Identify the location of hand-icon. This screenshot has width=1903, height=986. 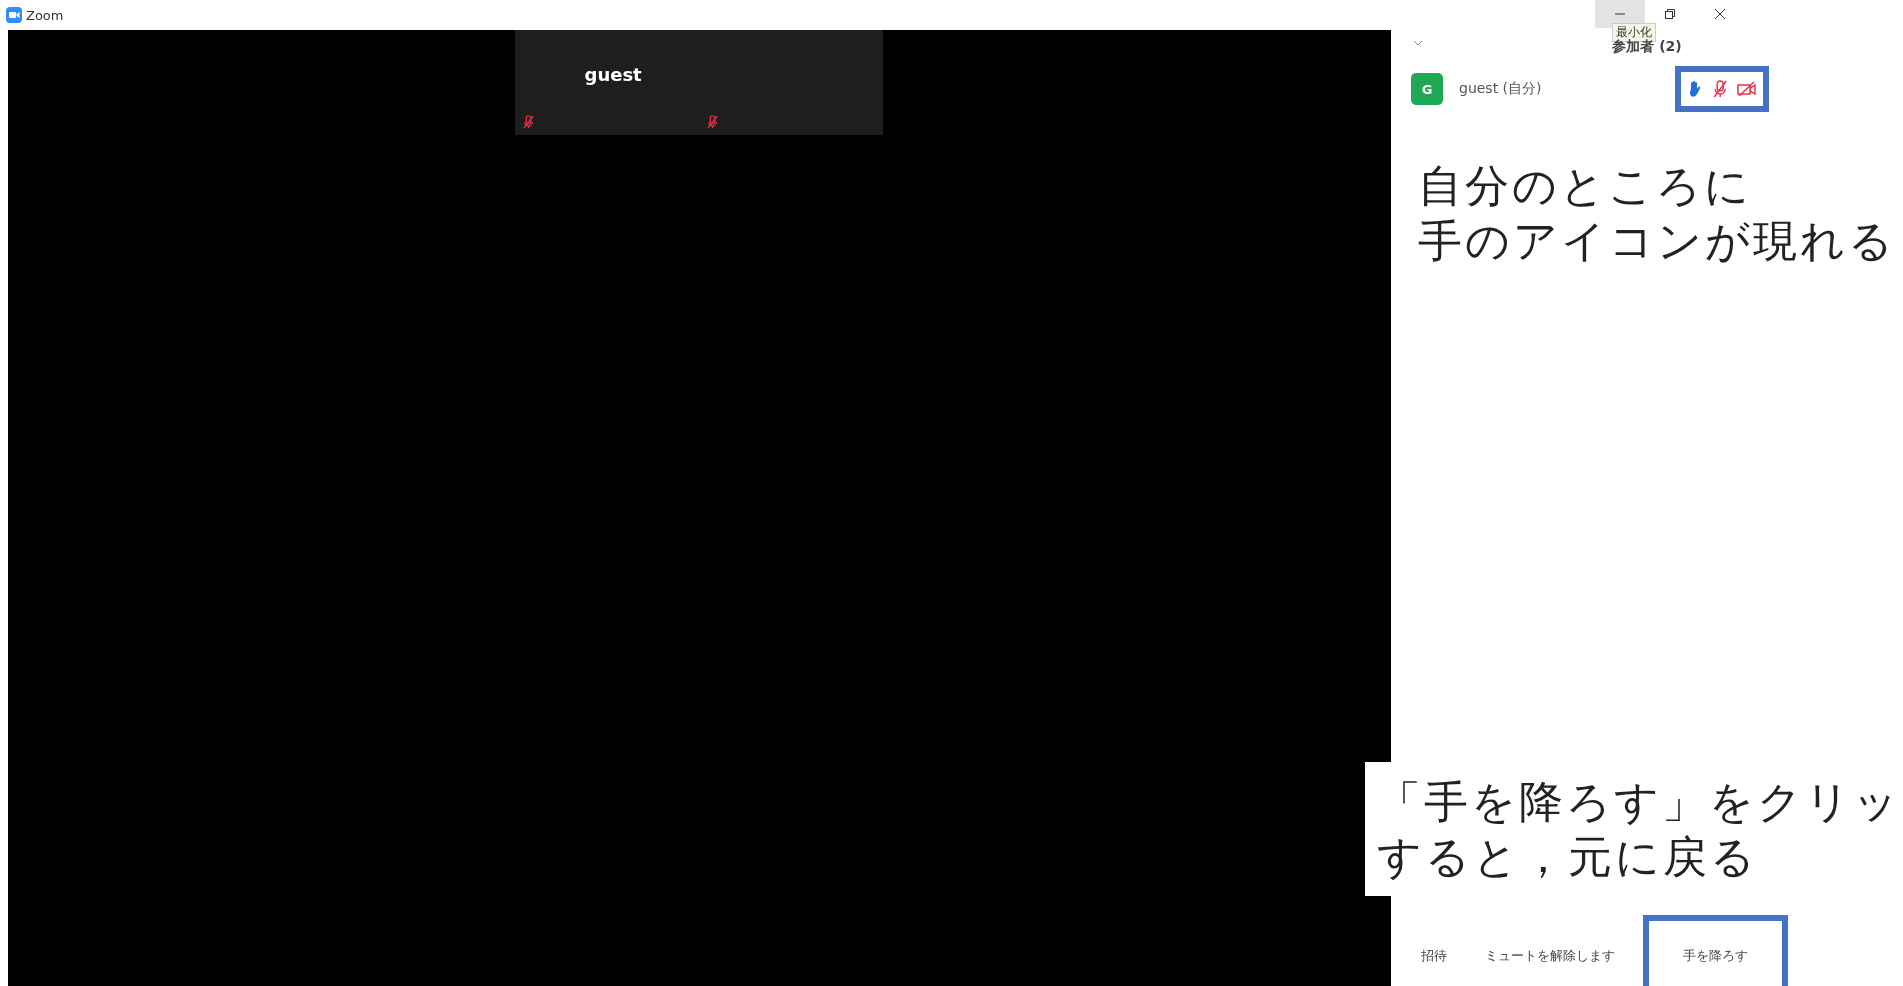
(1695, 89).